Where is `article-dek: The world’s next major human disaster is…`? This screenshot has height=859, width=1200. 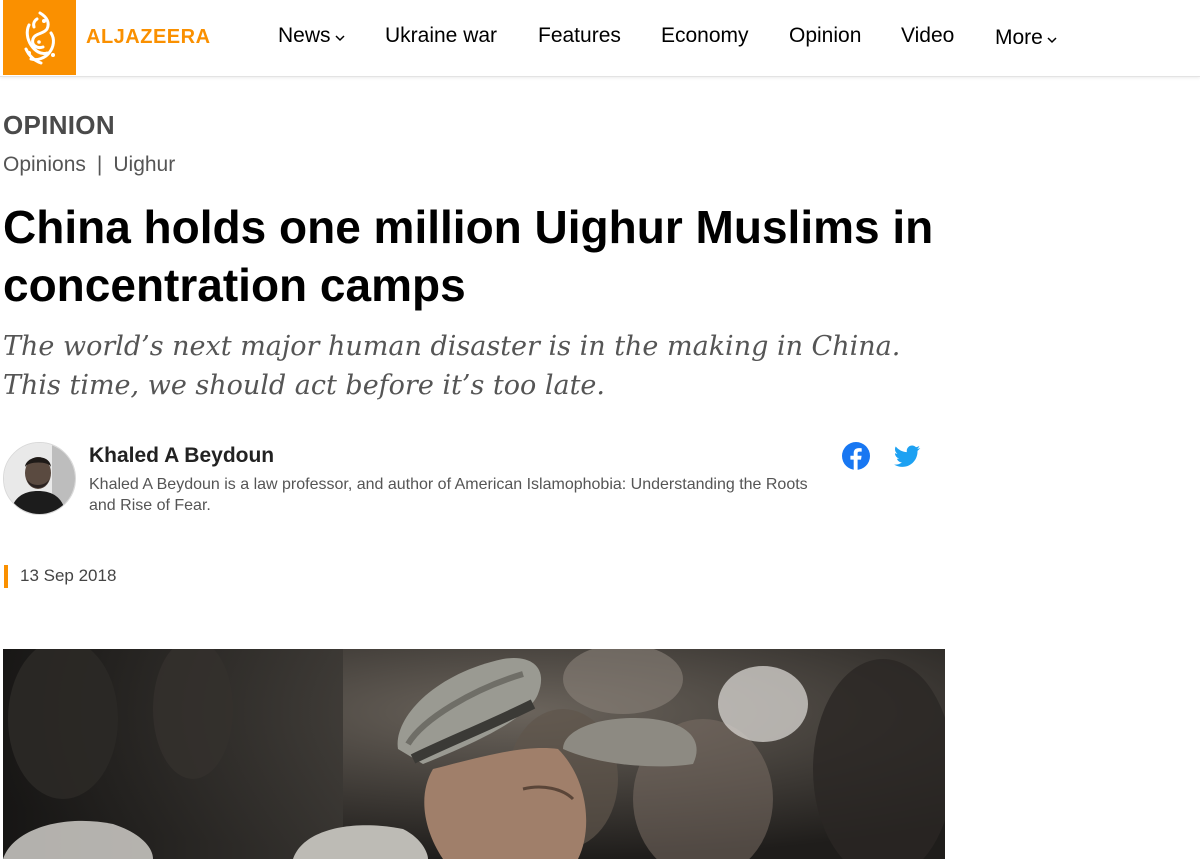
article-dek: The world’s next major human disaster is… is located at coordinates (452, 366).